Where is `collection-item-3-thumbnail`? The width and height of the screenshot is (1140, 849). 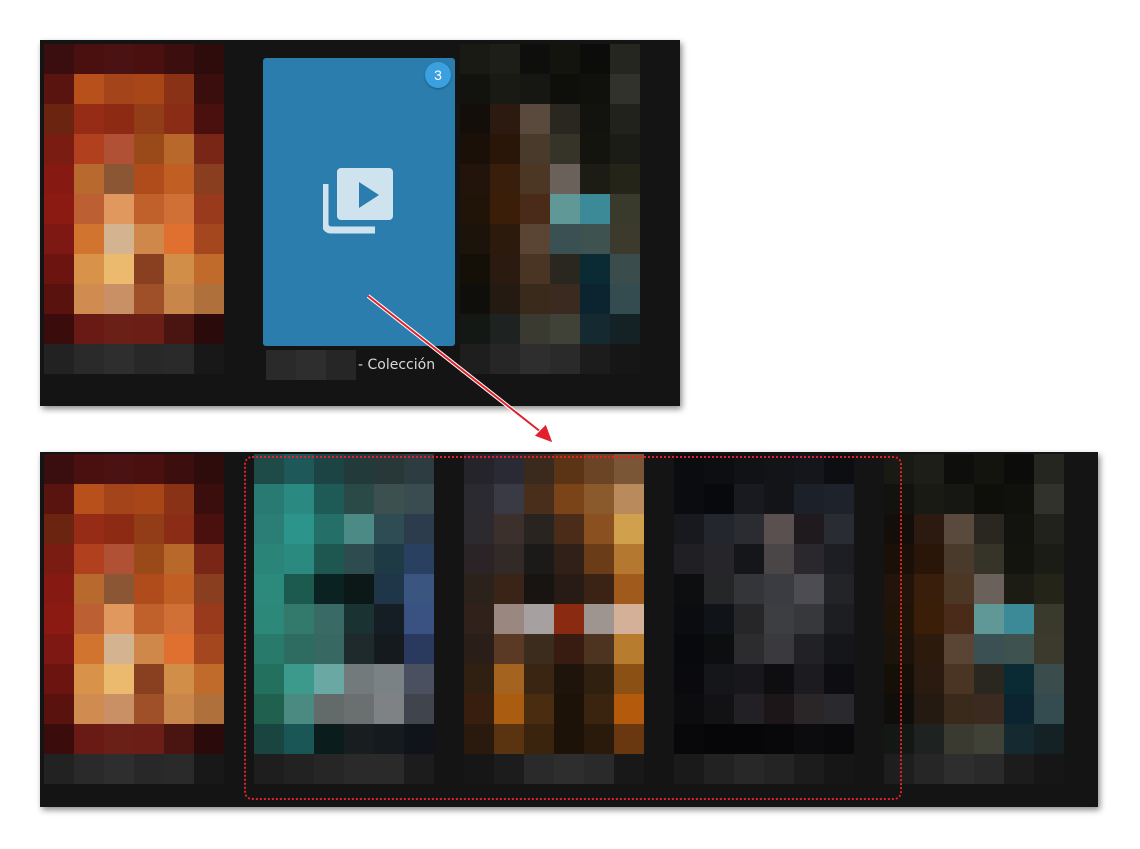
collection-item-3-thumbnail is located at coordinates (764, 619).